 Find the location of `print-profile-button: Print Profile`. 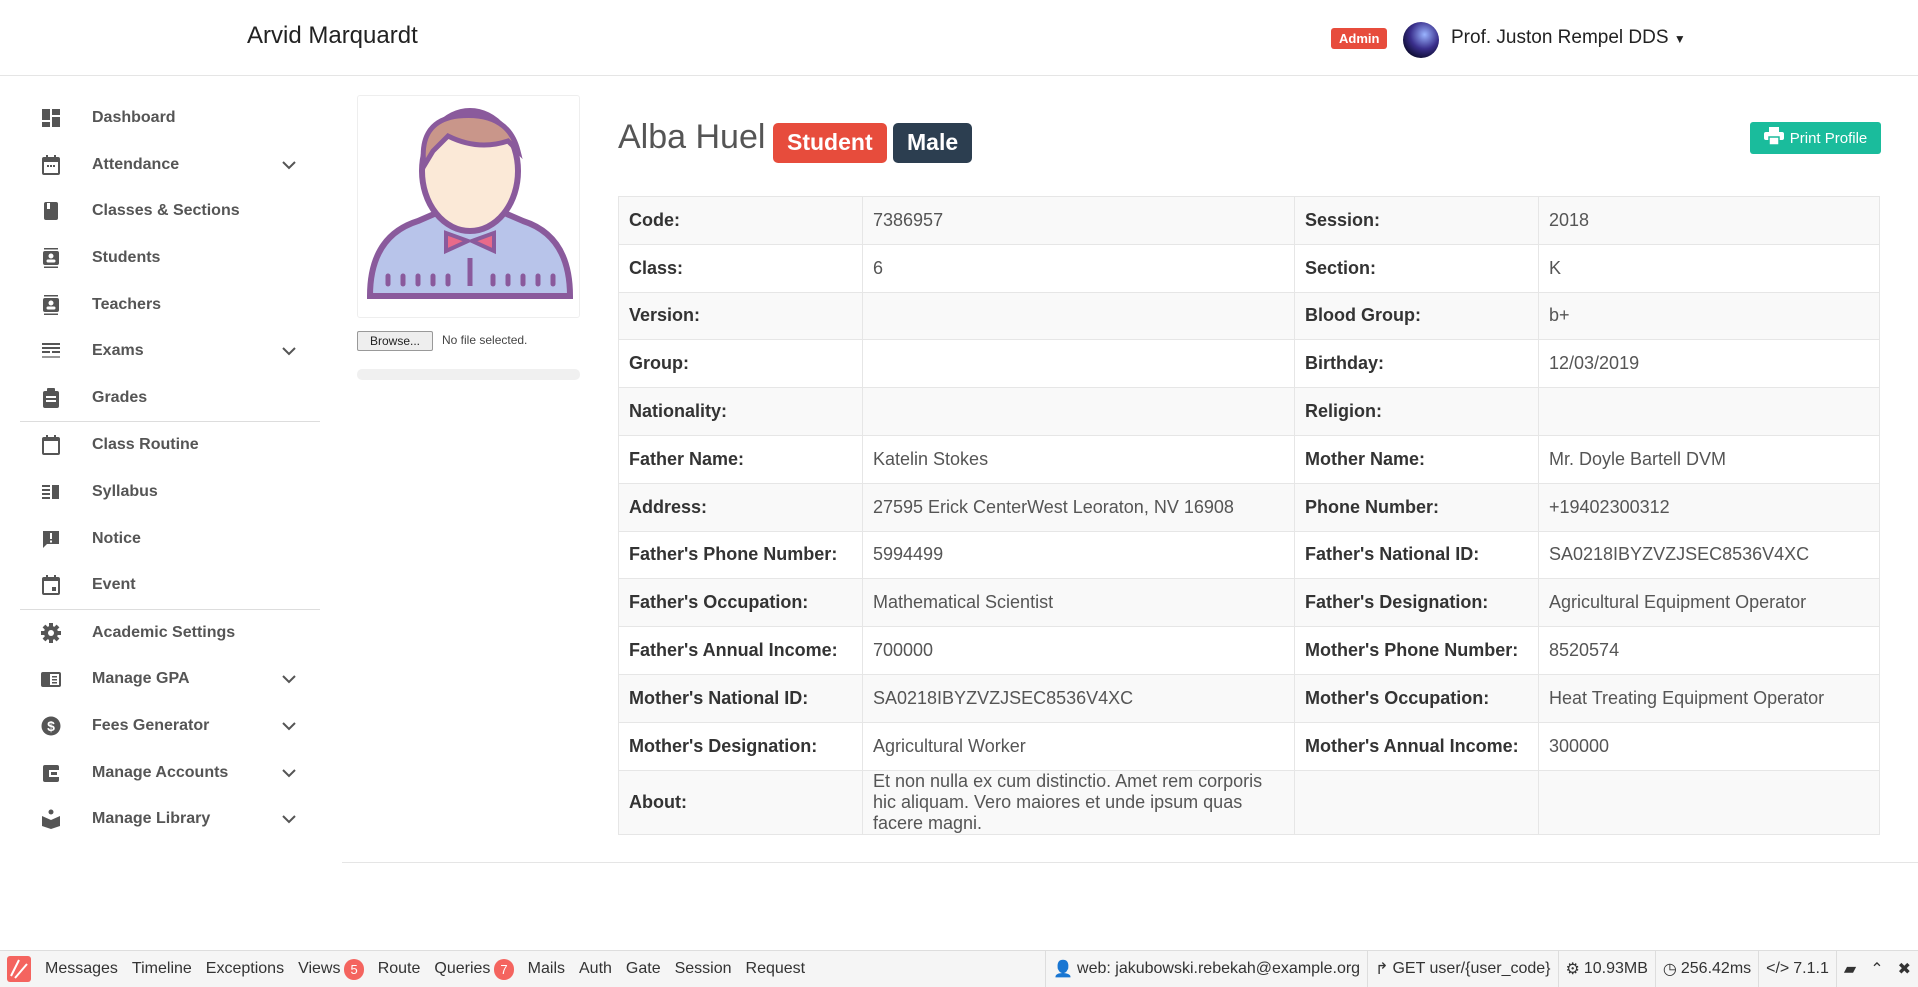

print-profile-button: Print Profile is located at coordinates (1815, 138).